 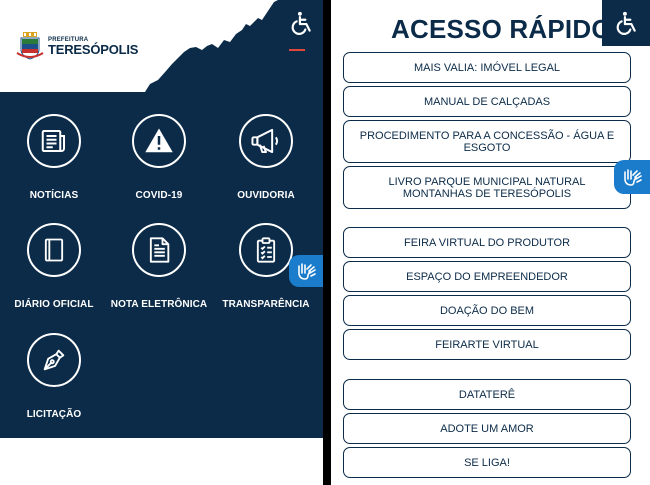 What do you see at coordinates (54, 304) in the screenshot?
I see `tile-label: DIÁRIO OFICIAL` at bounding box center [54, 304].